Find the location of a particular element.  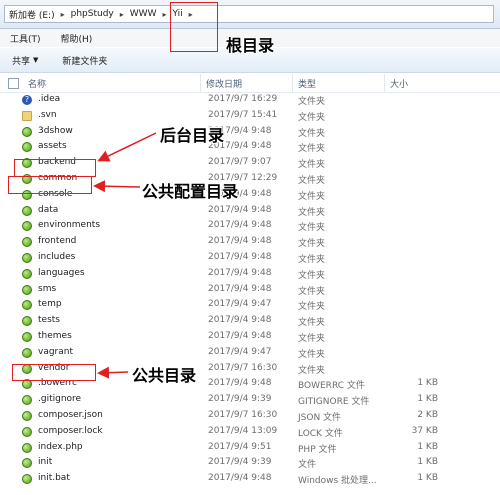

file-name: vagrant is located at coordinates (56, 351).